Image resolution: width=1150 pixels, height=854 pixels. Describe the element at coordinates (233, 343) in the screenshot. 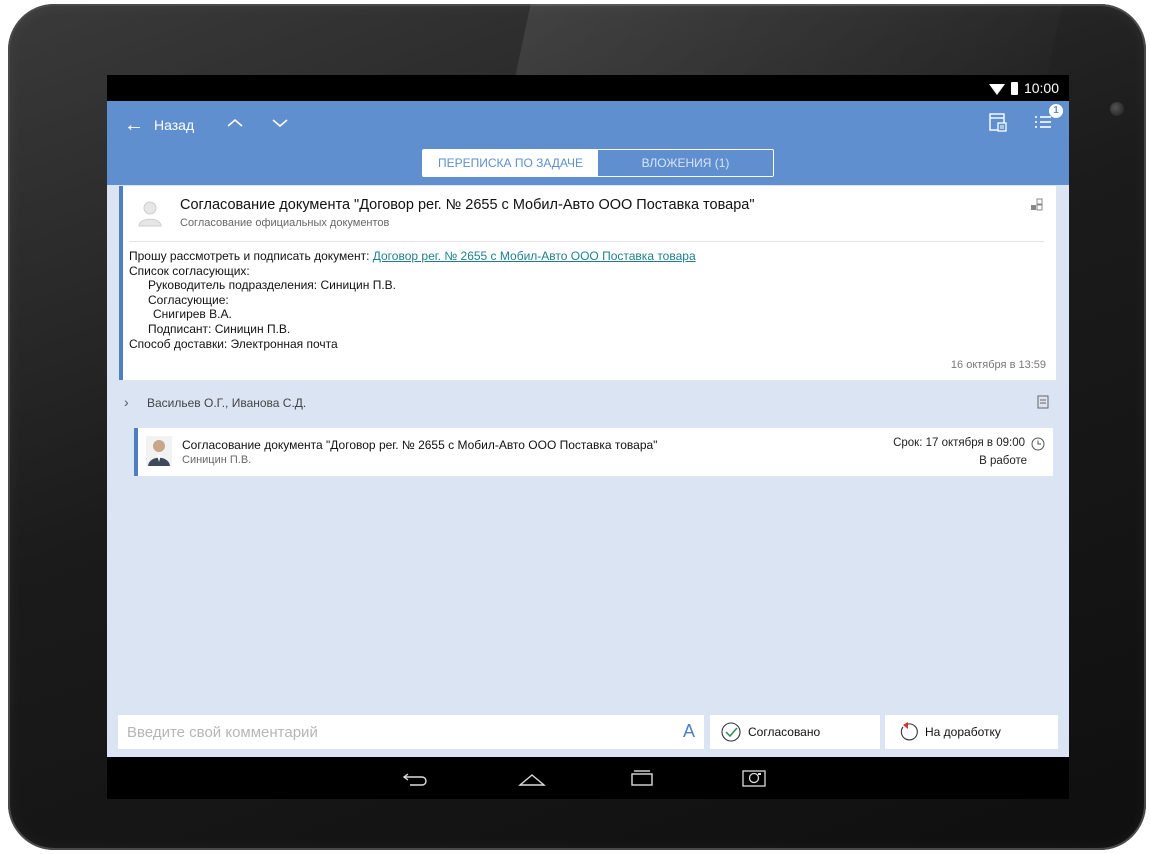

I see `body-line: Способ доставки: Электронная почта` at that location.